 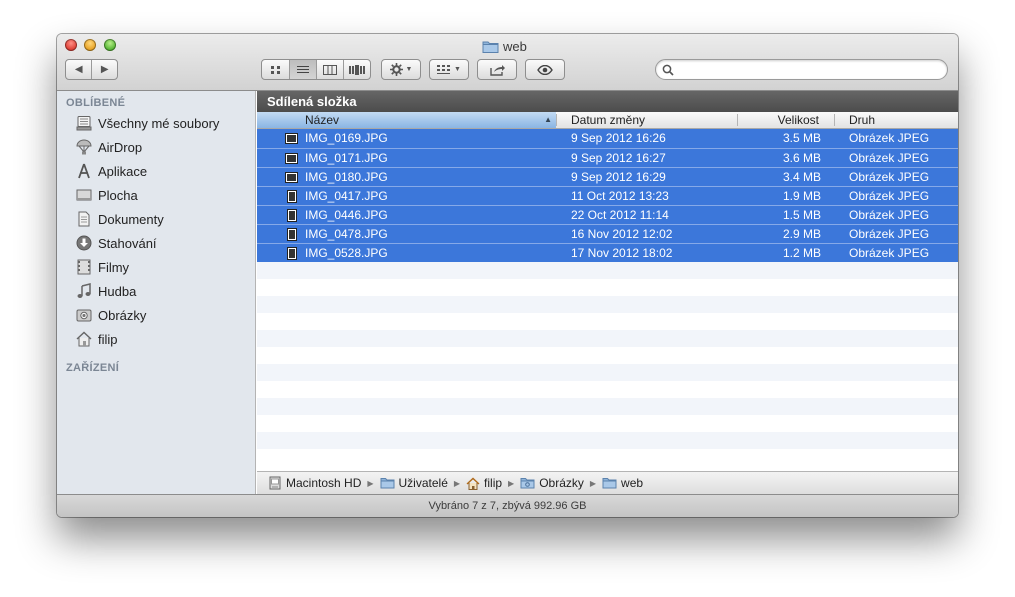 I want to click on action-menu-button: ▼, so click(x=401, y=69).